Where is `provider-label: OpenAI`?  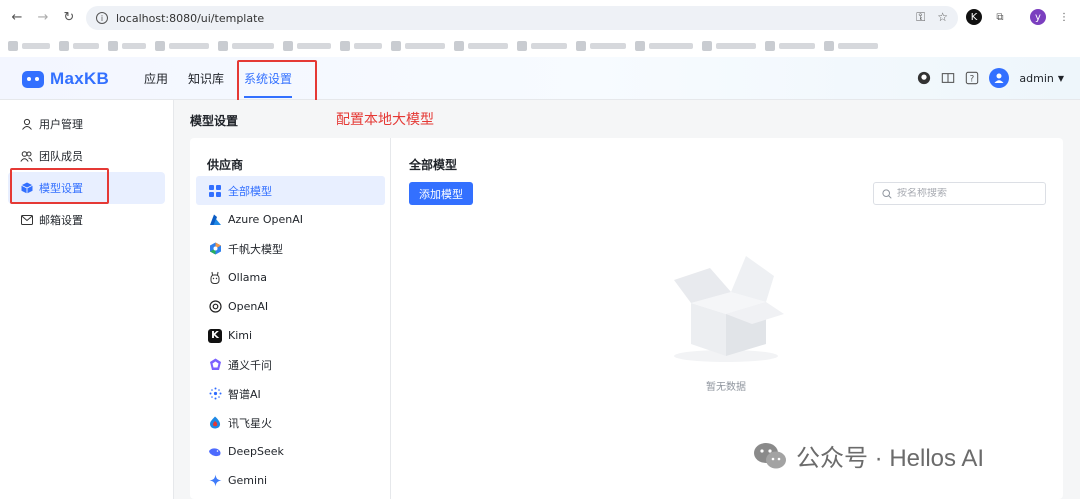 provider-label: OpenAI is located at coordinates (248, 306).